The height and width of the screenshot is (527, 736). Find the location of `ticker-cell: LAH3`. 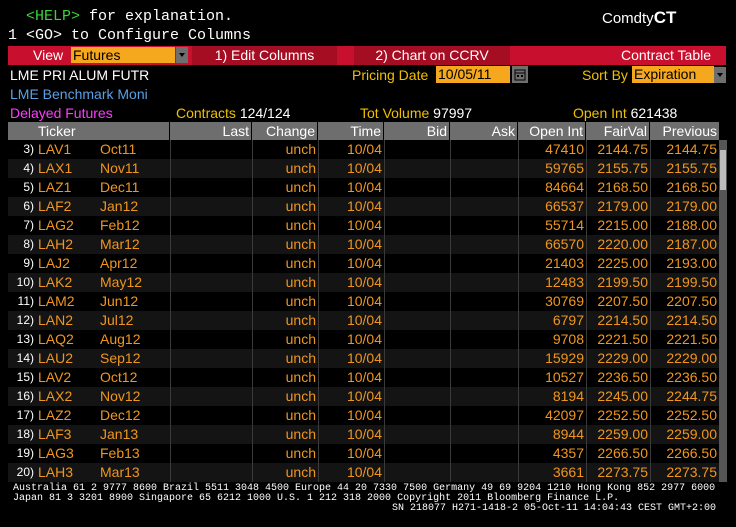

ticker-cell: LAH3 is located at coordinates (67, 472).